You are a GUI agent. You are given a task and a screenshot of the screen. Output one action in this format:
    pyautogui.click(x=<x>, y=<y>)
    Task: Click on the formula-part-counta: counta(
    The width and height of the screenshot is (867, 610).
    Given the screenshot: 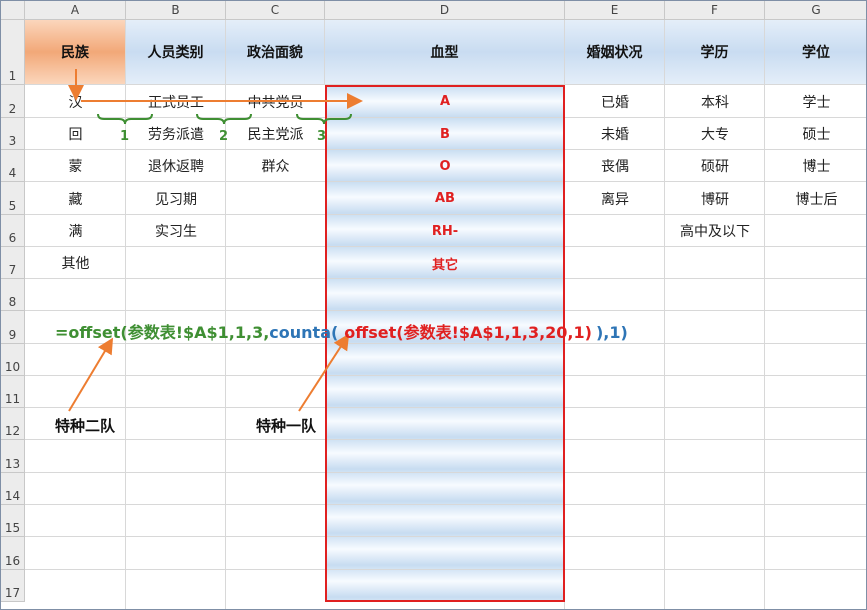 What is the action you would take?
    pyautogui.click(x=304, y=332)
    